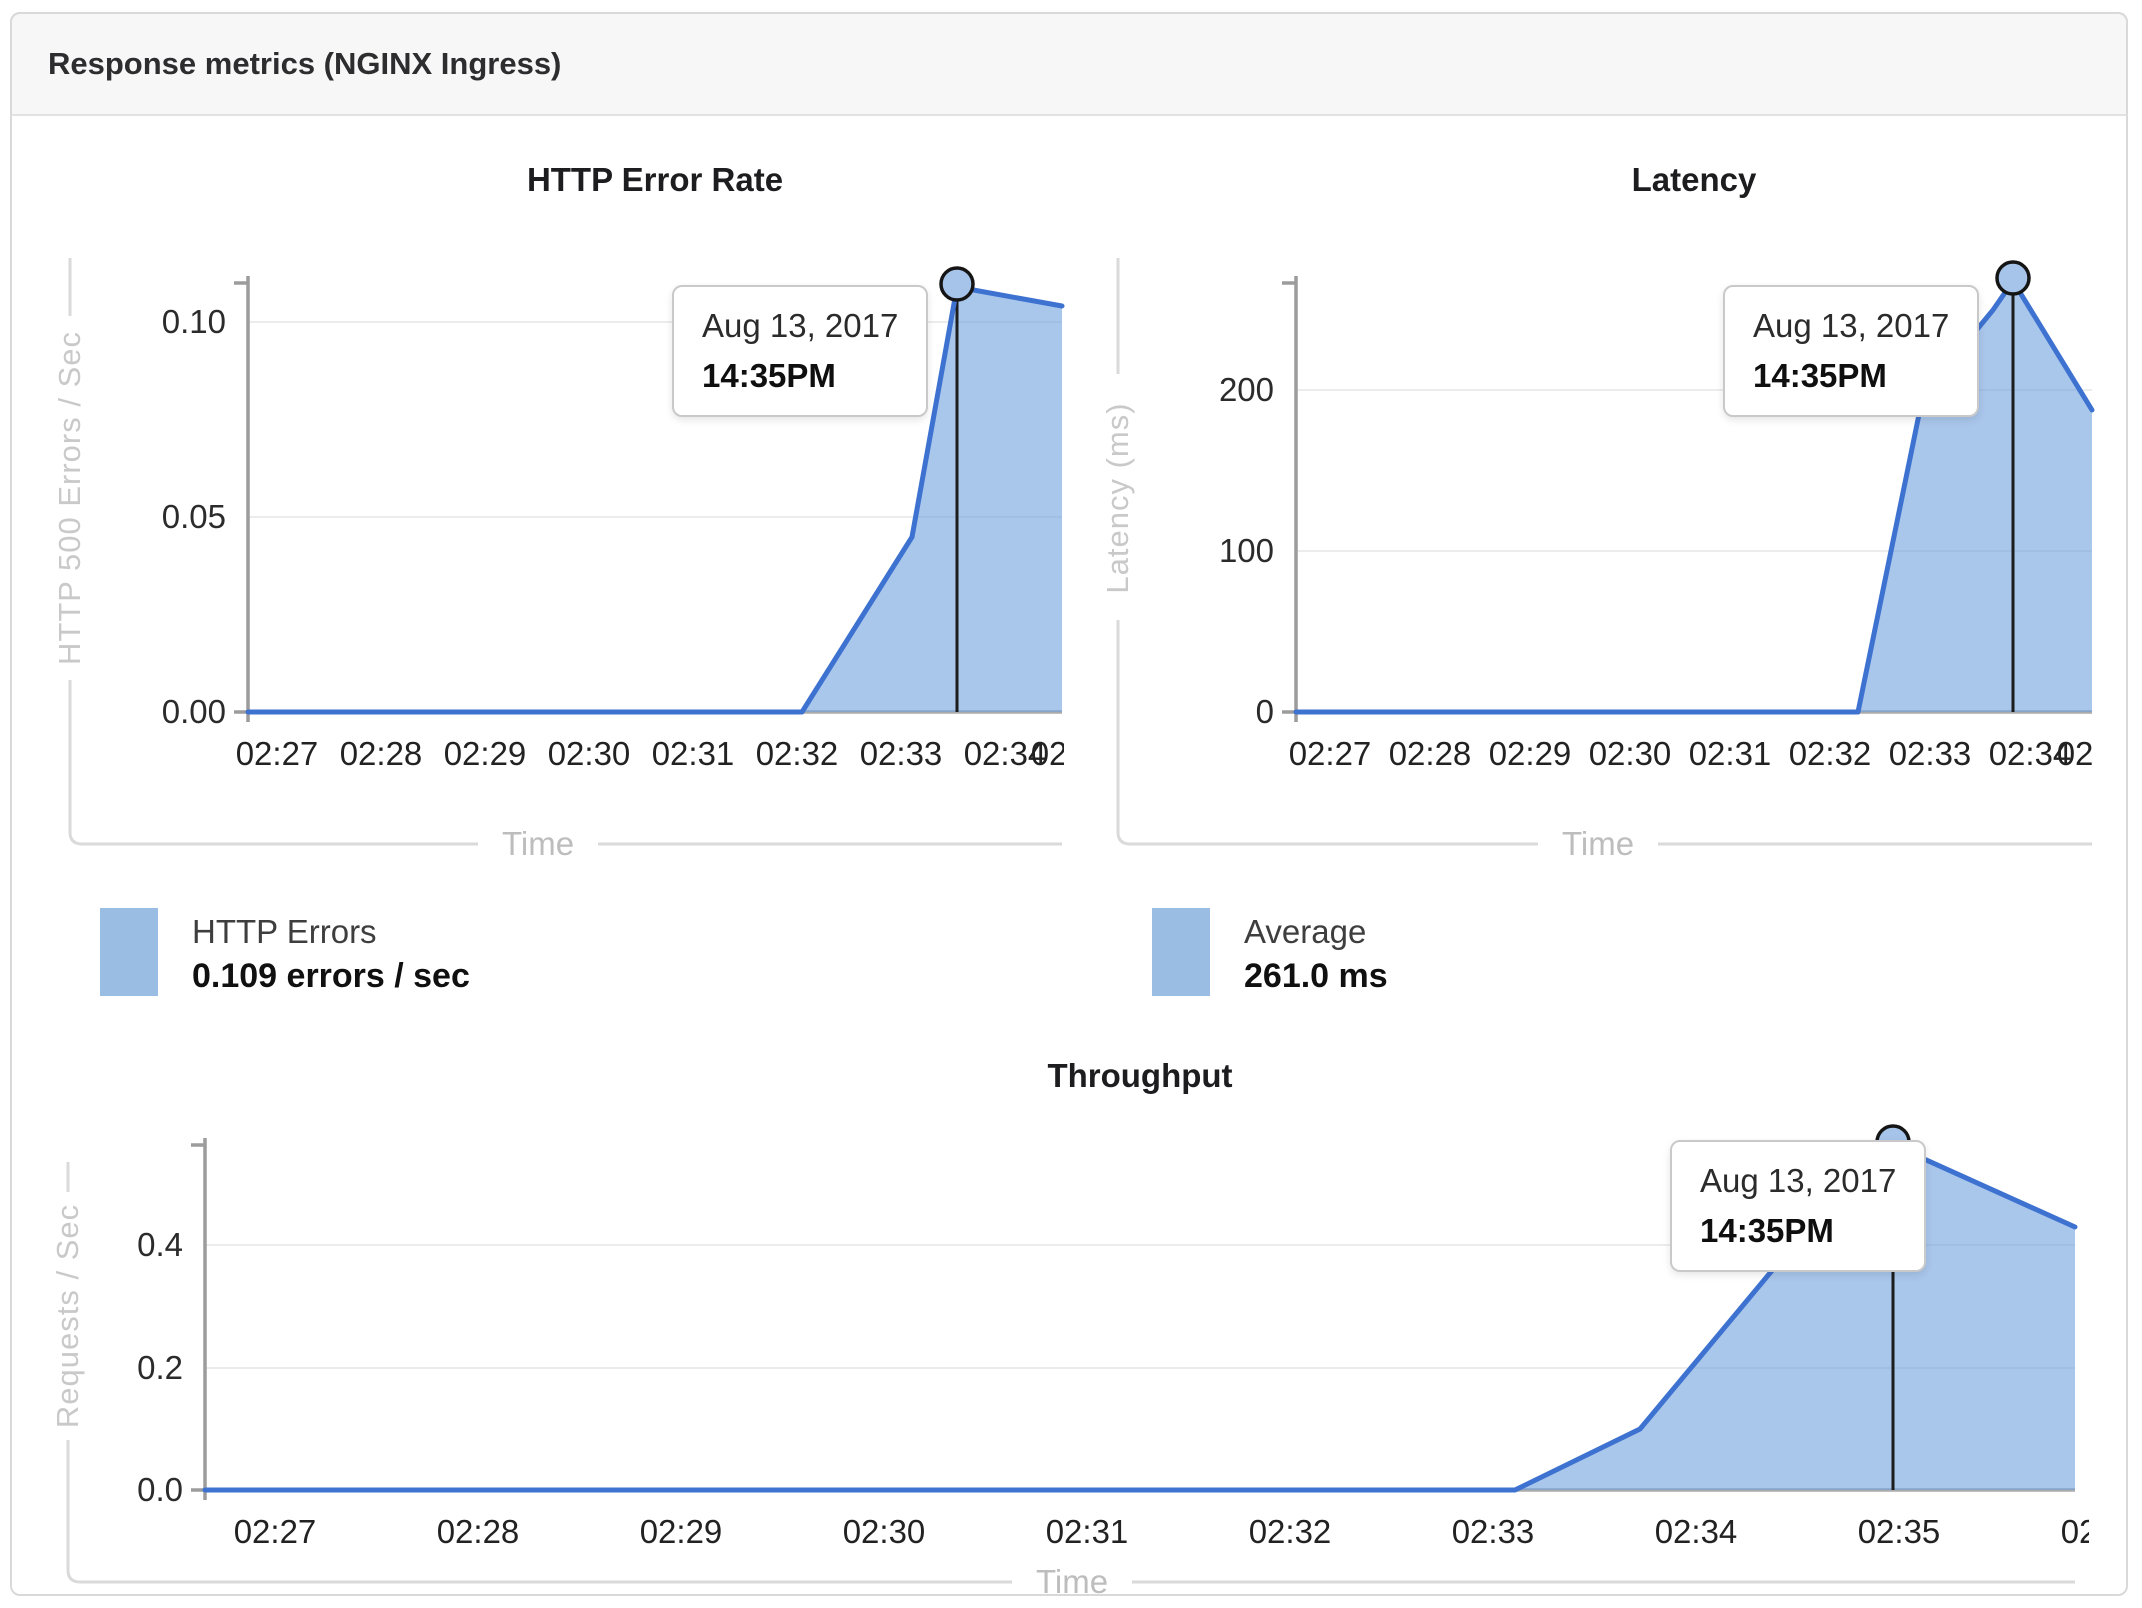  What do you see at coordinates (1069, 64) in the screenshot?
I see `card-header: Response metrics (NGINX Ingress)` at bounding box center [1069, 64].